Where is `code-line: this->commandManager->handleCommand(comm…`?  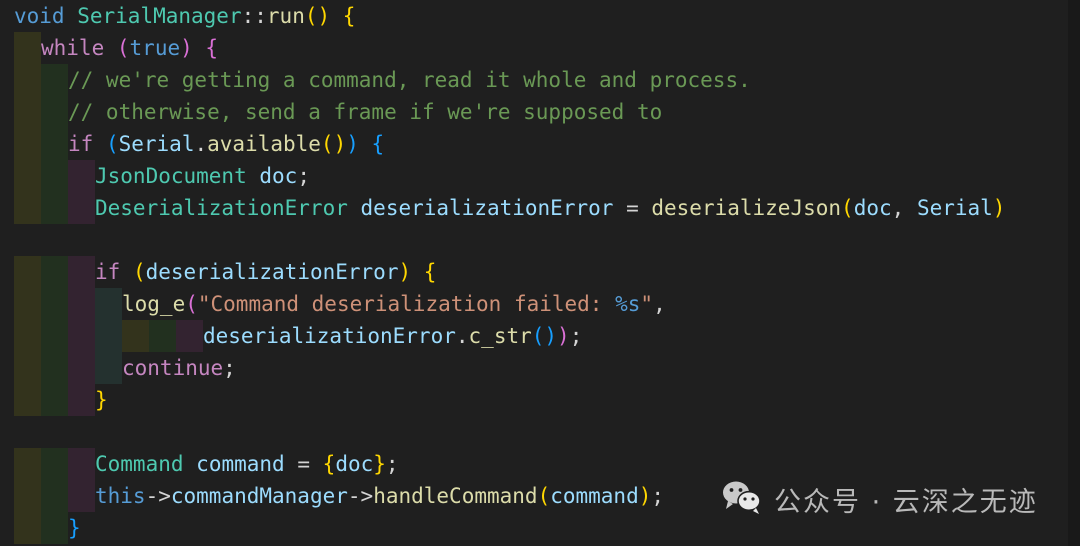 code-line: this->commandManager->handleCommand(comm… is located at coordinates (540, 496).